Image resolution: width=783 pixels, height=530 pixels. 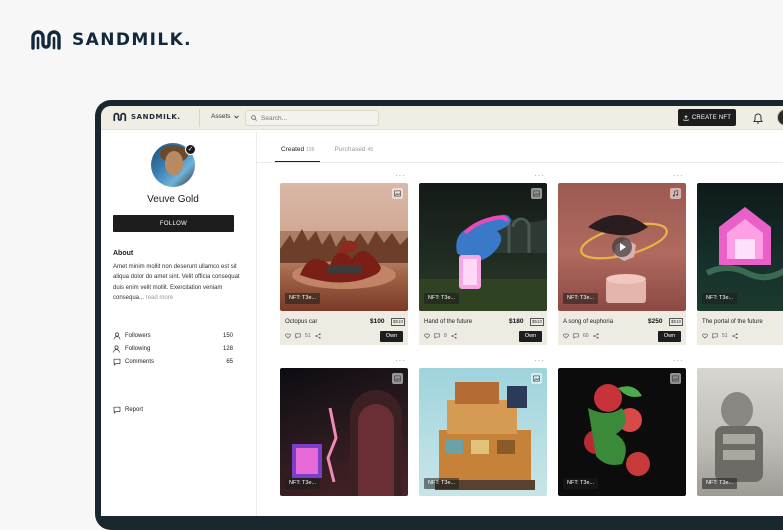 I want to click on comment-count: 8, so click(x=445, y=336).